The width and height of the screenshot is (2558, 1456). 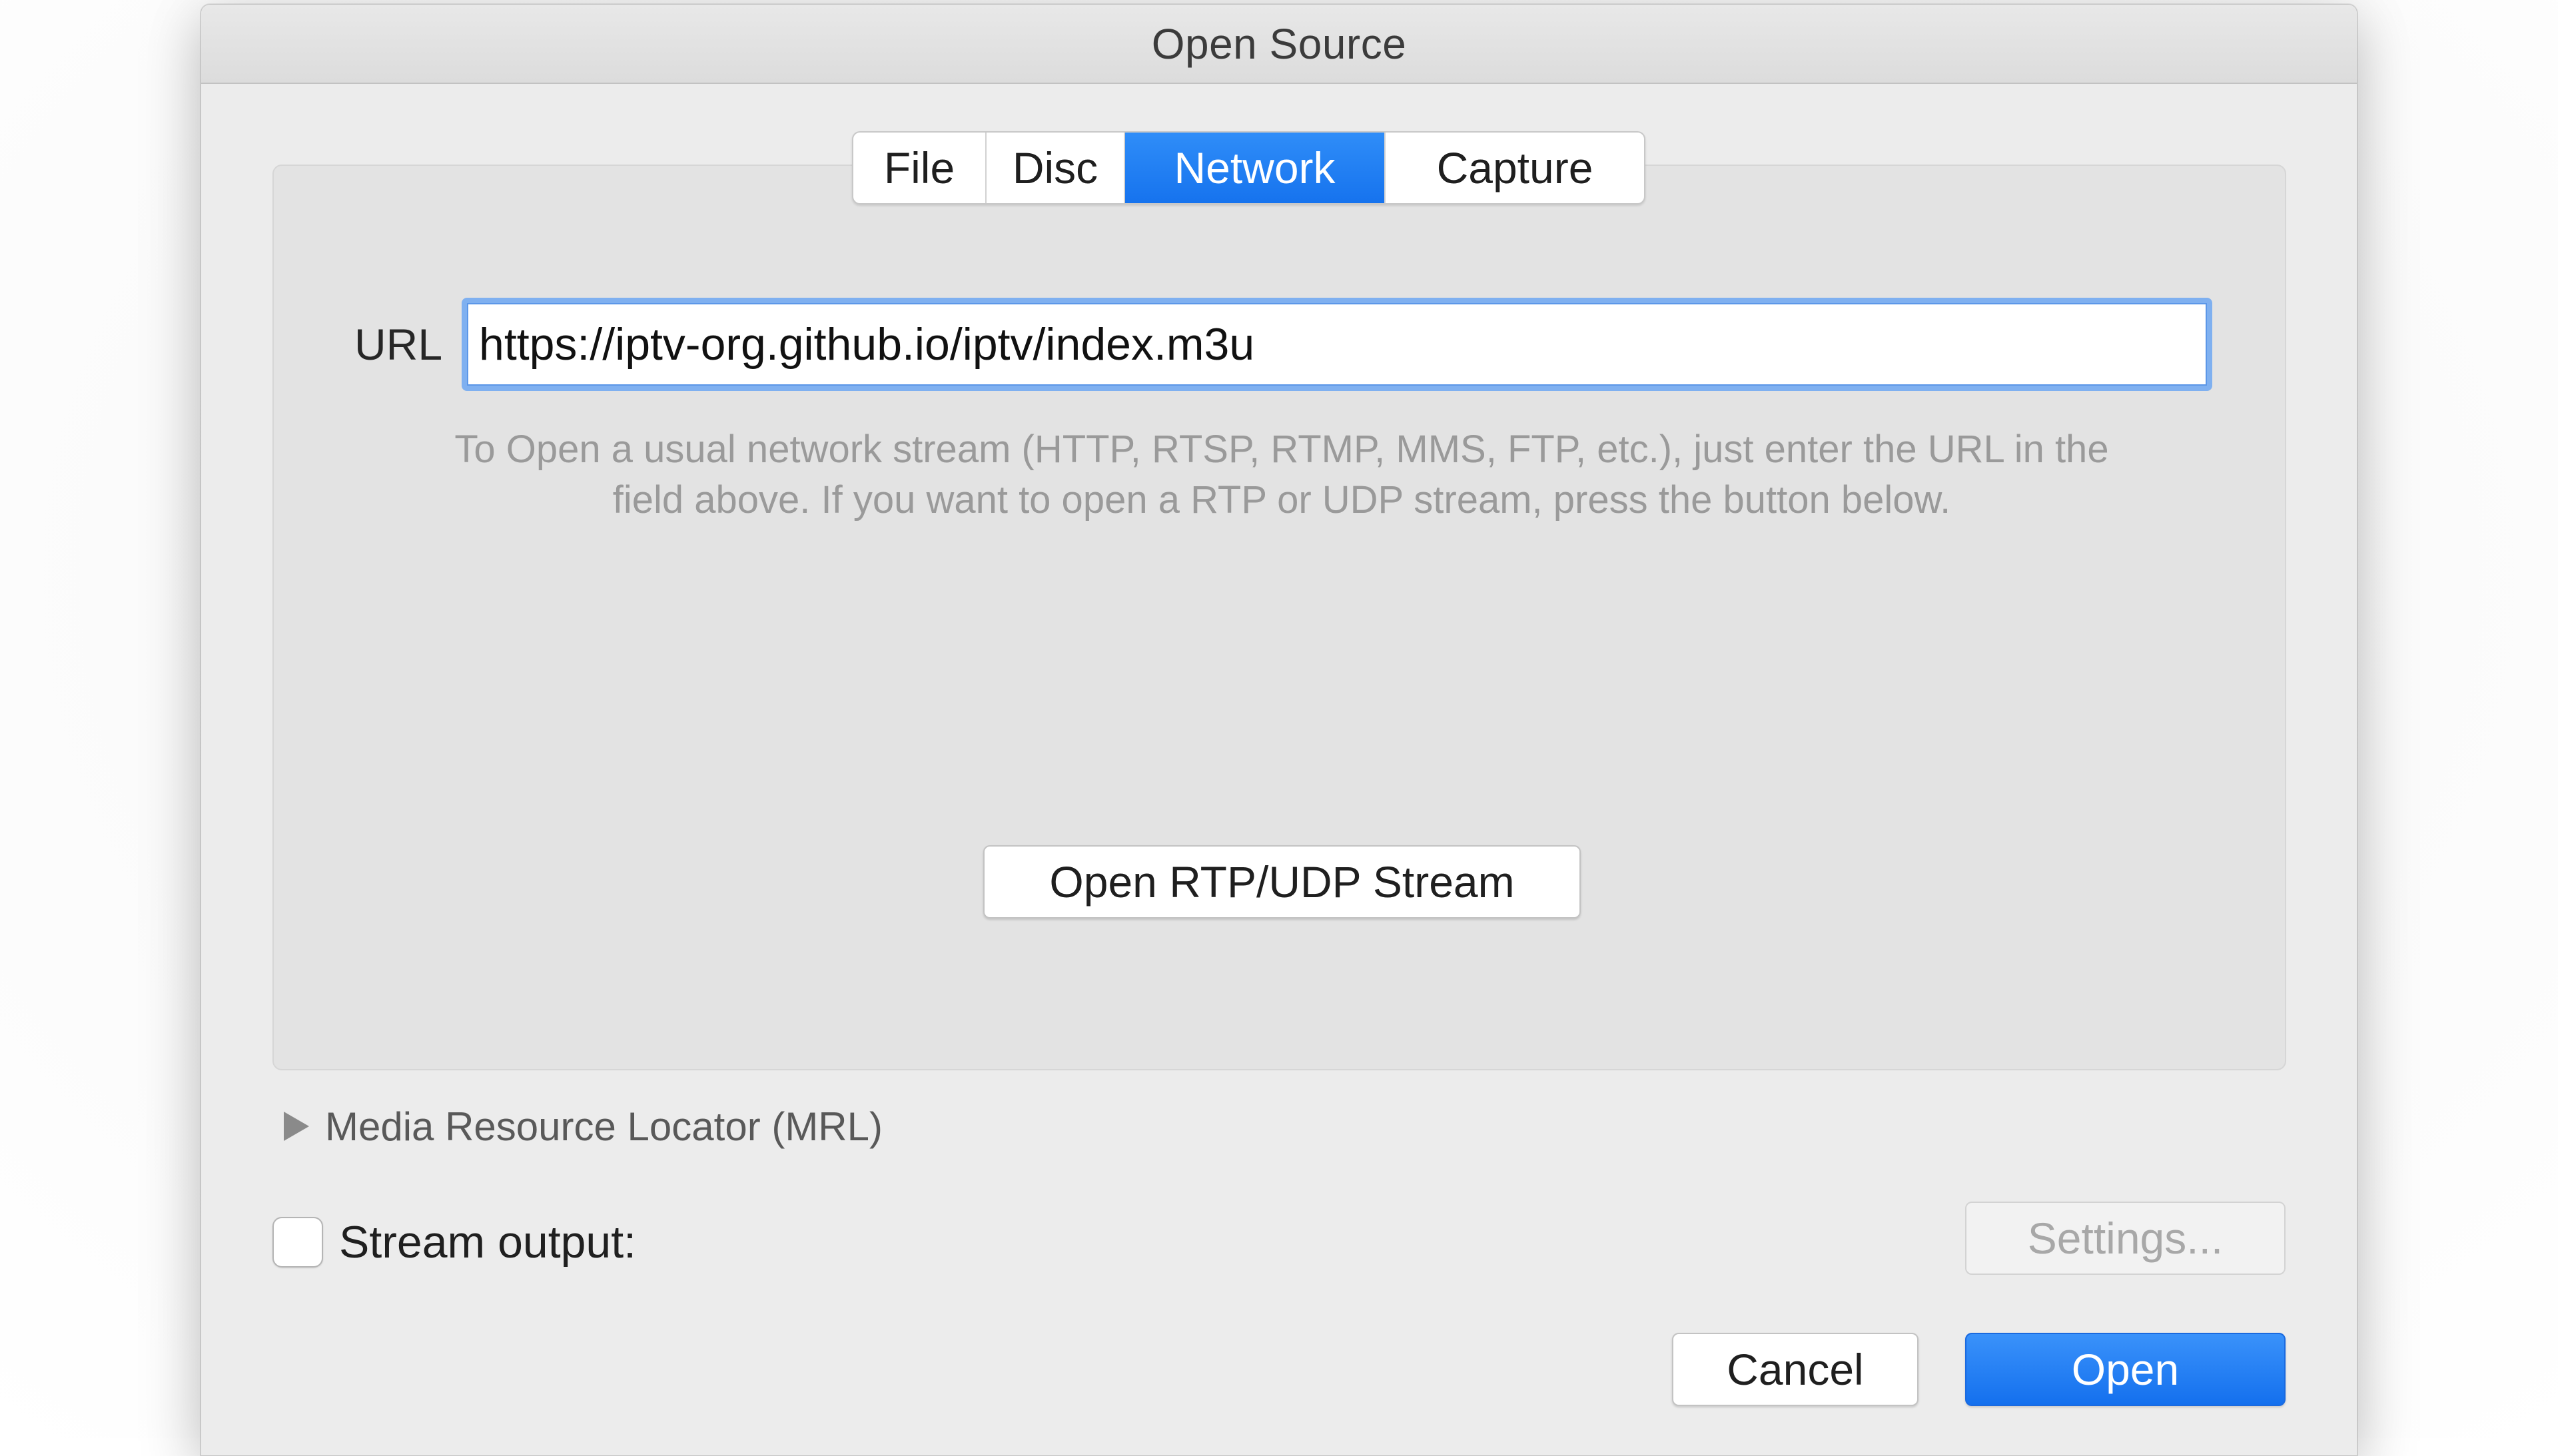 What do you see at coordinates (398, 345) in the screenshot?
I see `url-label: URL` at bounding box center [398, 345].